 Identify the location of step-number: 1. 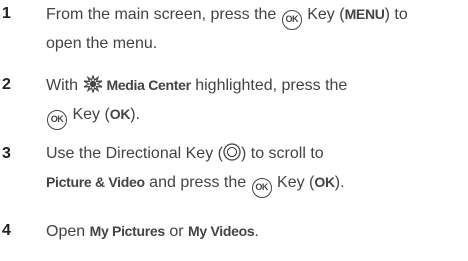
(6, 13).